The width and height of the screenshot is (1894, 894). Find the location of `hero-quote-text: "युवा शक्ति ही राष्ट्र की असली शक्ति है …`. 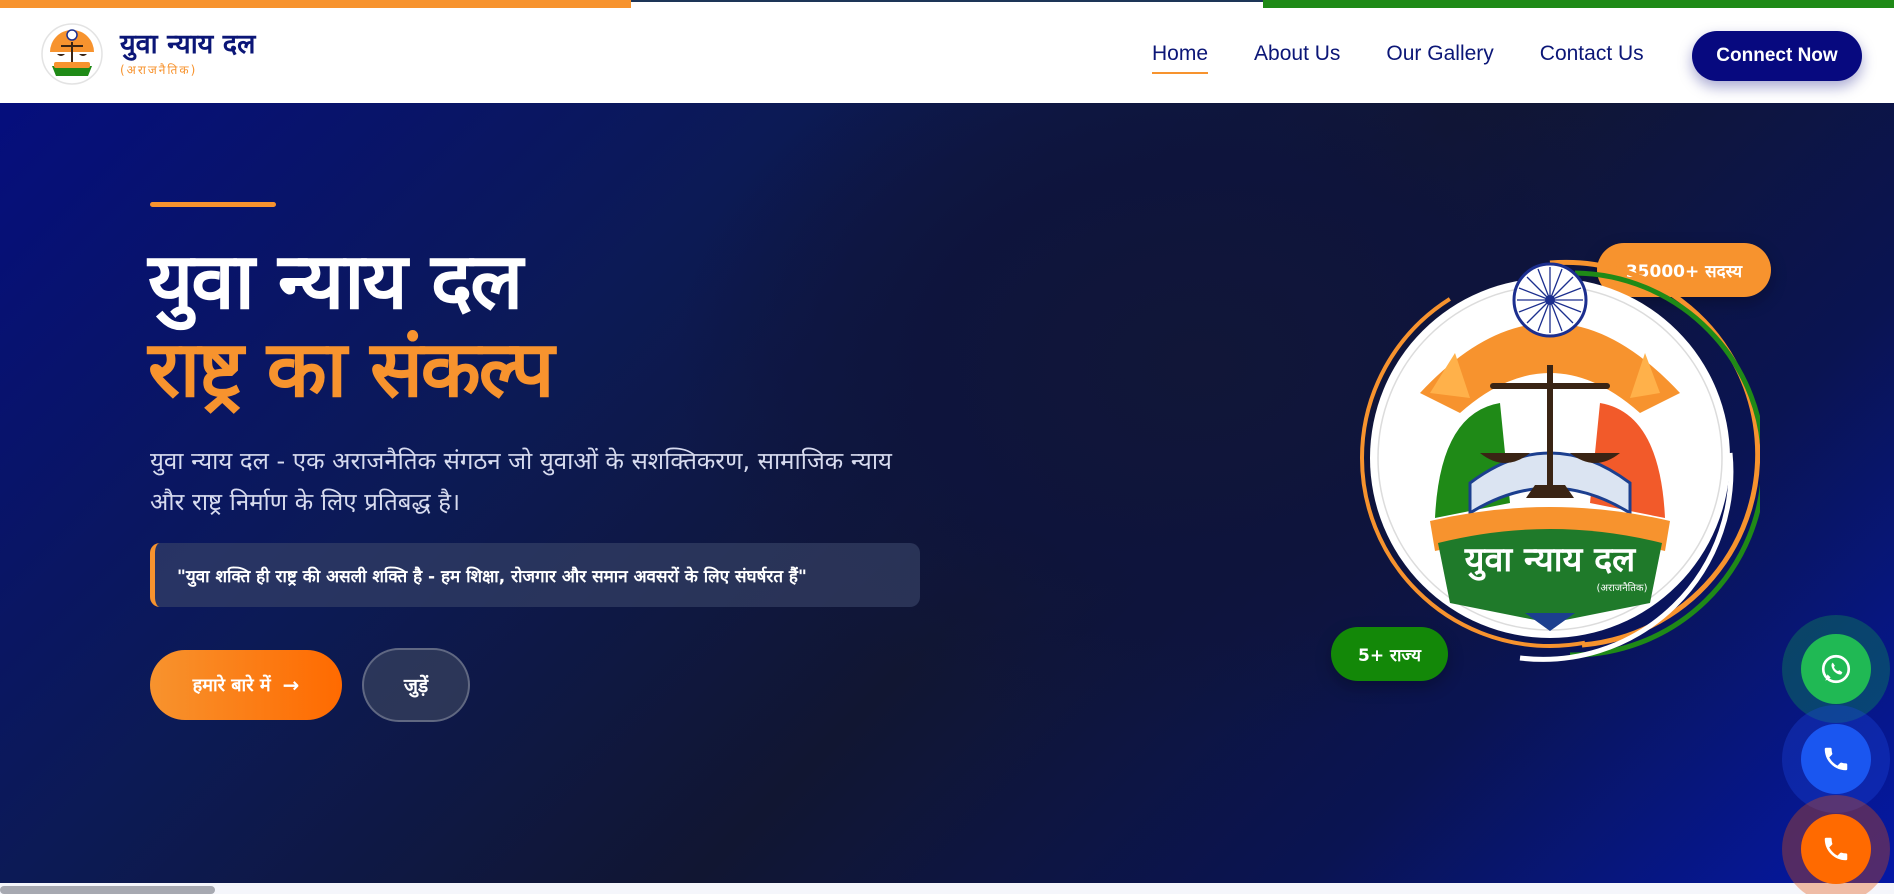

hero-quote-text: "युवा शक्ति ही राष्ट्र की असली शक्ति है … is located at coordinates (492, 576).